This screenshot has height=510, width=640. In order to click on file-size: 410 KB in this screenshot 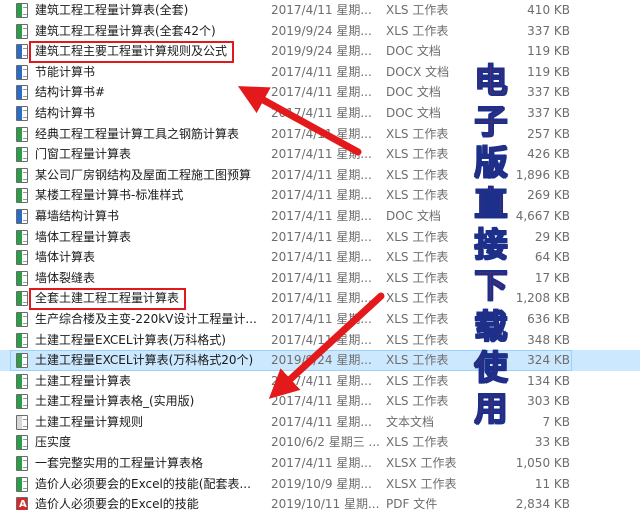, I will do `click(548, 10)`.